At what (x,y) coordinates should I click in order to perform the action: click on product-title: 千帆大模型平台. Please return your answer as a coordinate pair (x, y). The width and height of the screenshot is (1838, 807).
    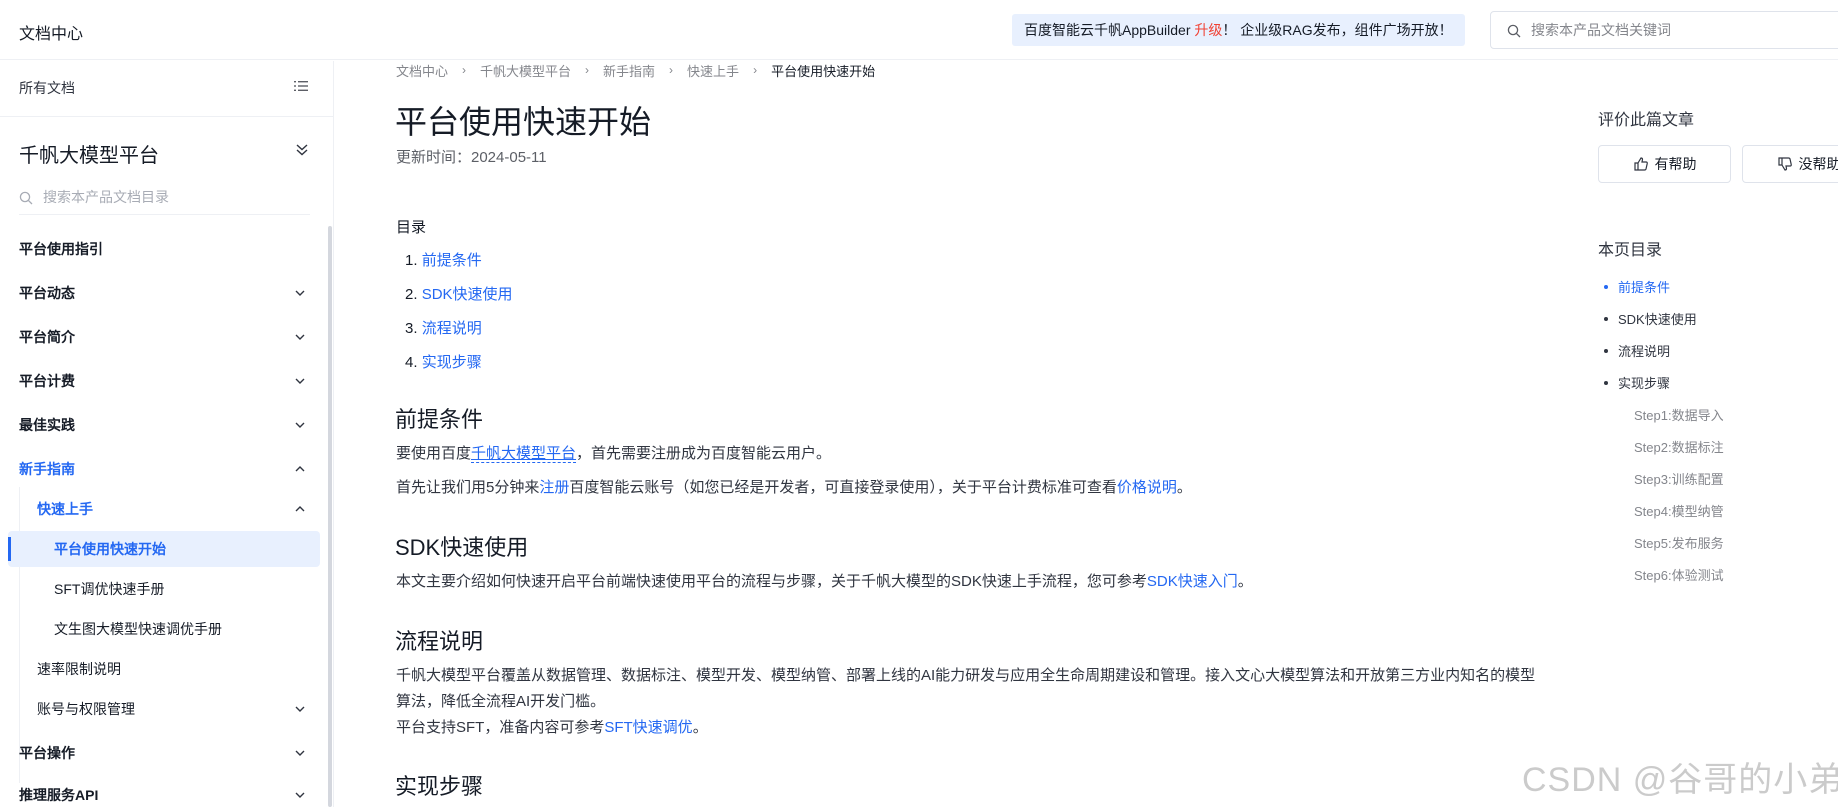
    Looking at the image, I should click on (89, 153).